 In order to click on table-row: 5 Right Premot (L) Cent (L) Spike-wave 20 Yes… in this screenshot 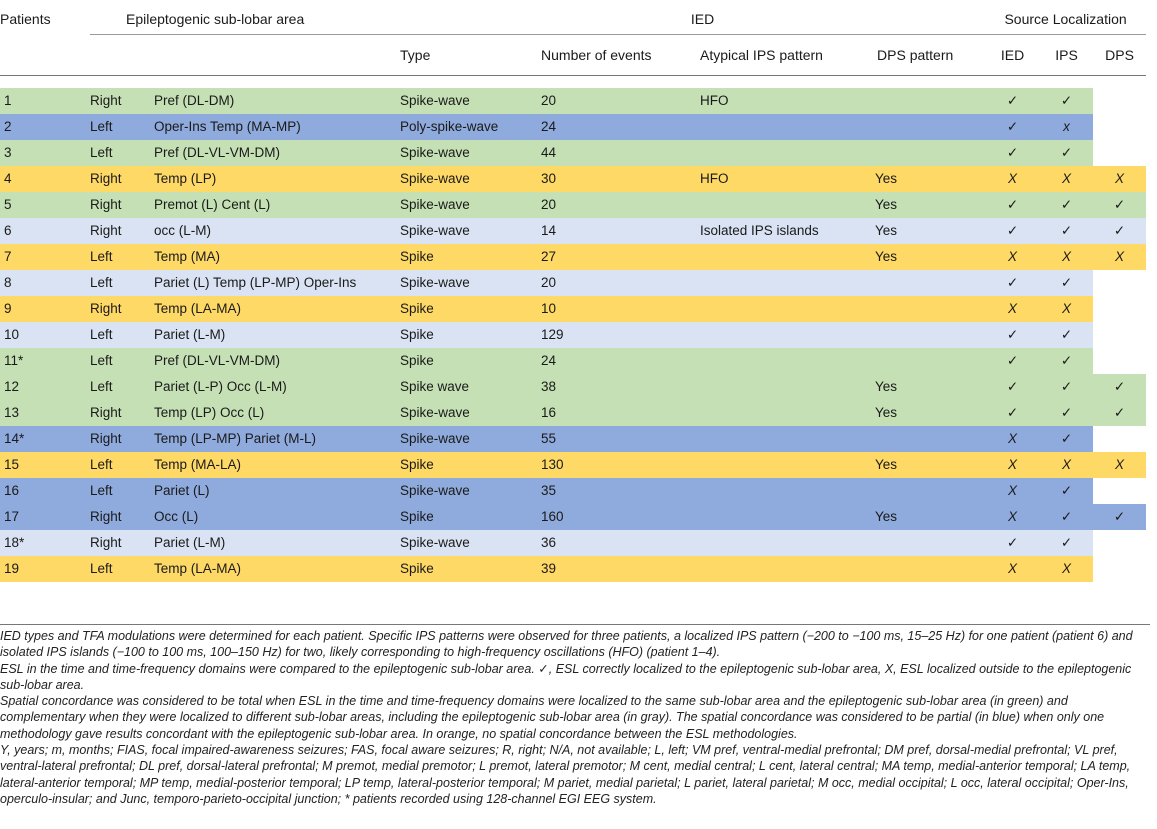, I will do `click(573, 205)`.